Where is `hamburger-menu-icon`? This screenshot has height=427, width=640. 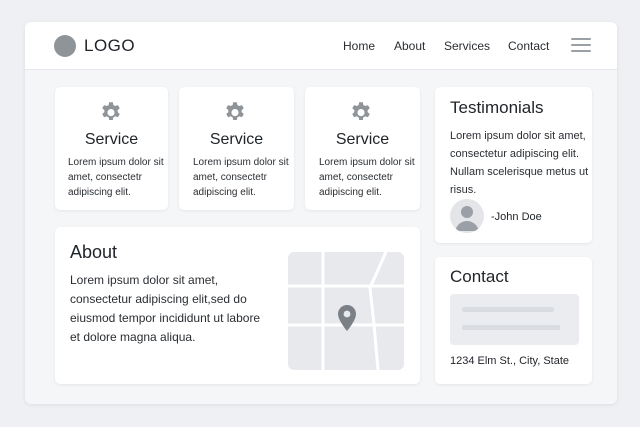 hamburger-menu-icon is located at coordinates (581, 45).